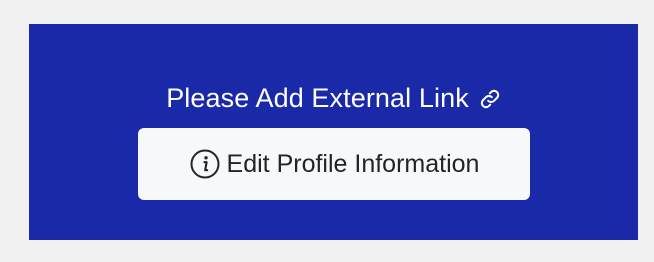  Describe the element at coordinates (317, 97) in the screenshot. I see `banner-message: Please Add External Link` at that location.